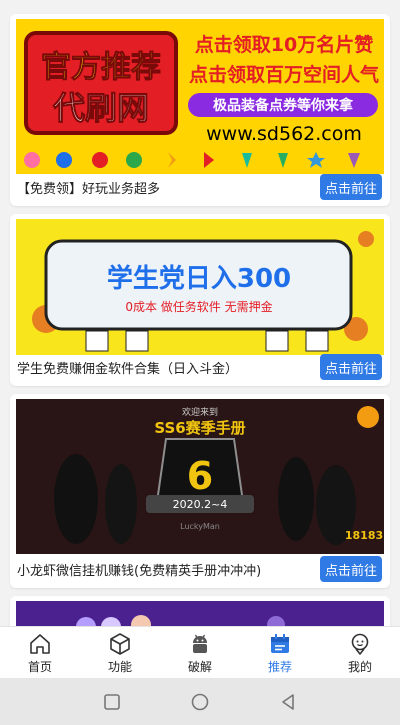 The height and width of the screenshot is (725, 400). What do you see at coordinates (200, 526) in the screenshot?
I see `banner-brand: LuckyMan` at bounding box center [200, 526].